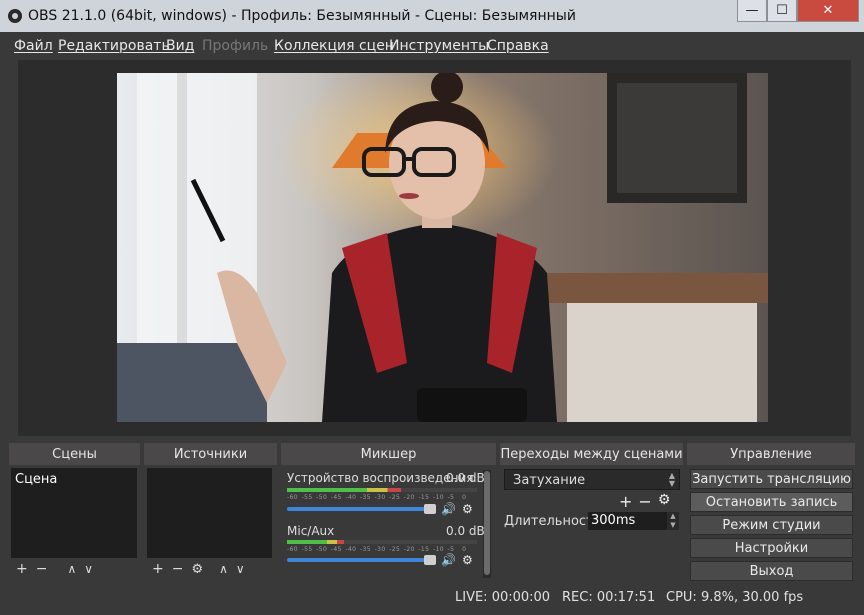  Describe the element at coordinates (178, 569) in the screenshot. I see `remove-source-icon: −` at that location.